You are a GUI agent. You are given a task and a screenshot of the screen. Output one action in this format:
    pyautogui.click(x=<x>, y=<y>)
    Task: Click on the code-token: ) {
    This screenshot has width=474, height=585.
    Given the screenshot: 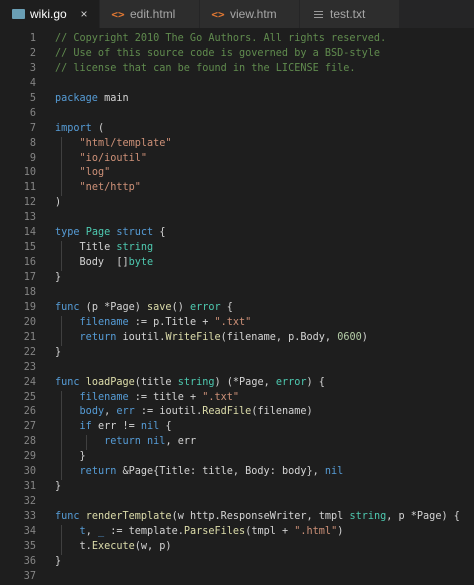 What is the action you would take?
    pyautogui.click(x=315, y=382)
    